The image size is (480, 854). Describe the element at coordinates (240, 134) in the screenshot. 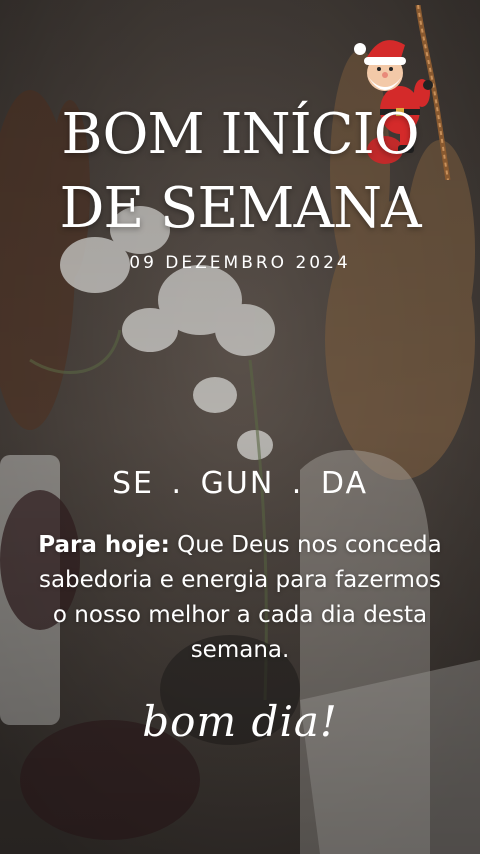

I see `headline-line-1: BOM INÍCIO` at that location.